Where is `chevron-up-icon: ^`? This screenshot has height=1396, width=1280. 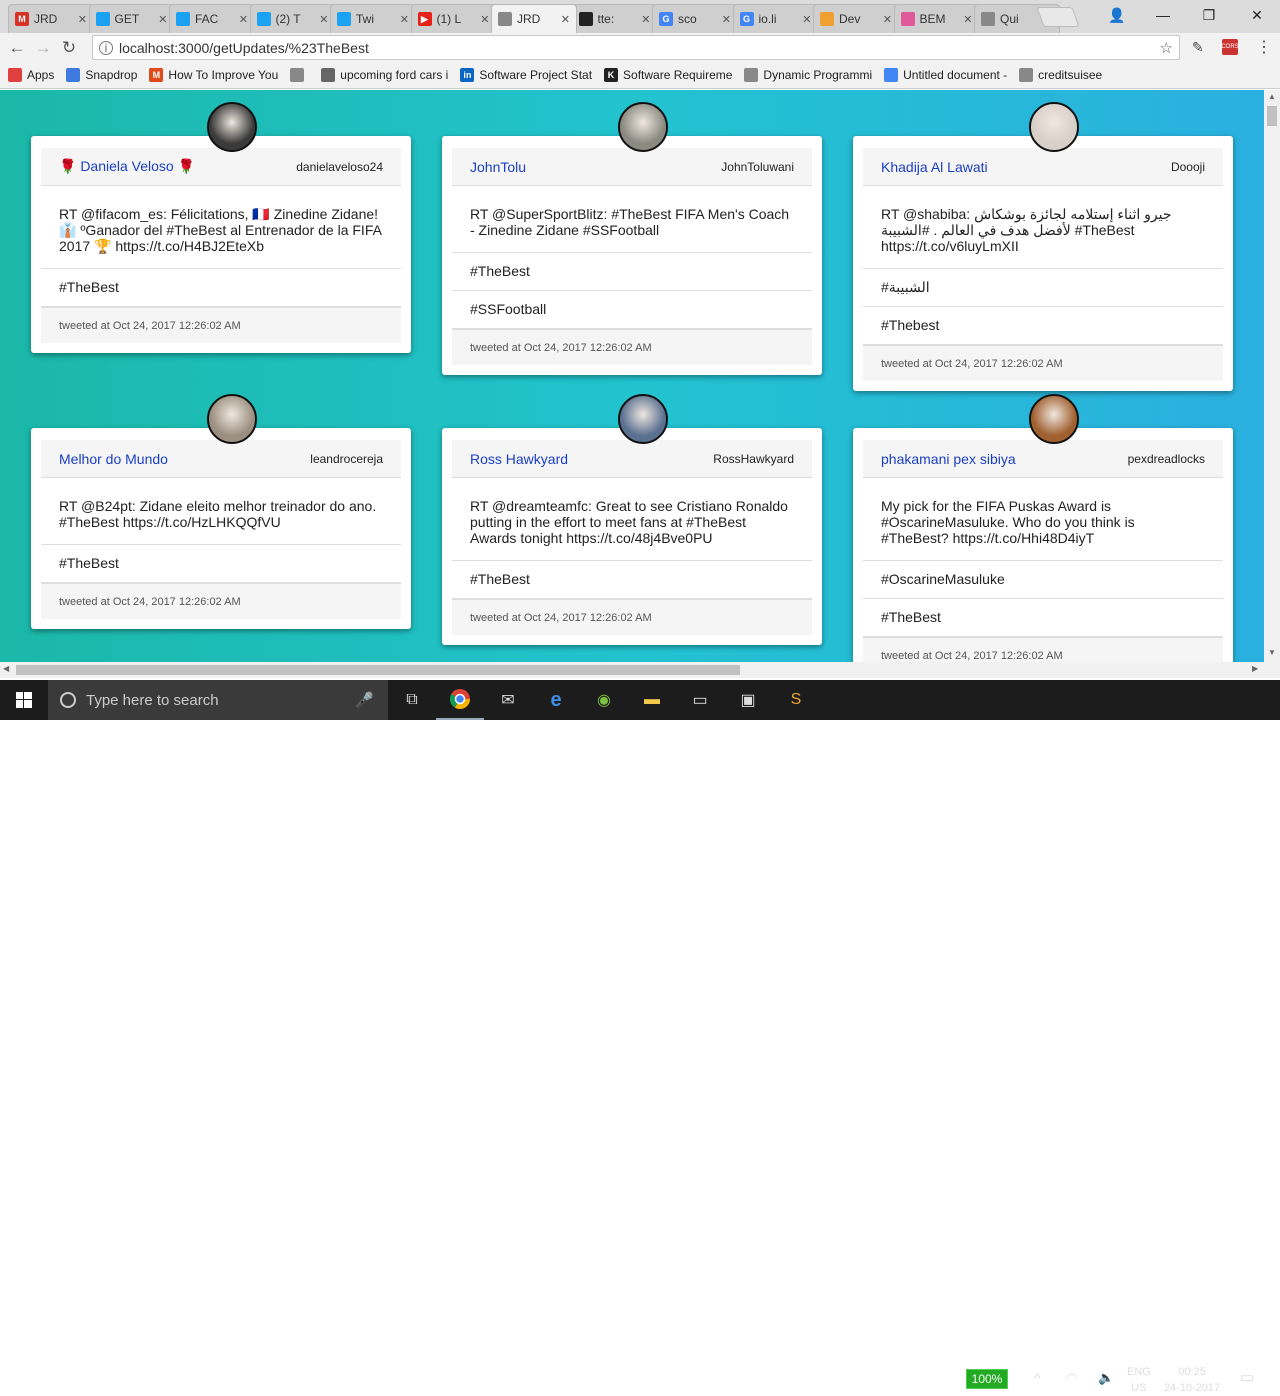 chevron-up-icon: ^ is located at coordinates (1037, 1378).